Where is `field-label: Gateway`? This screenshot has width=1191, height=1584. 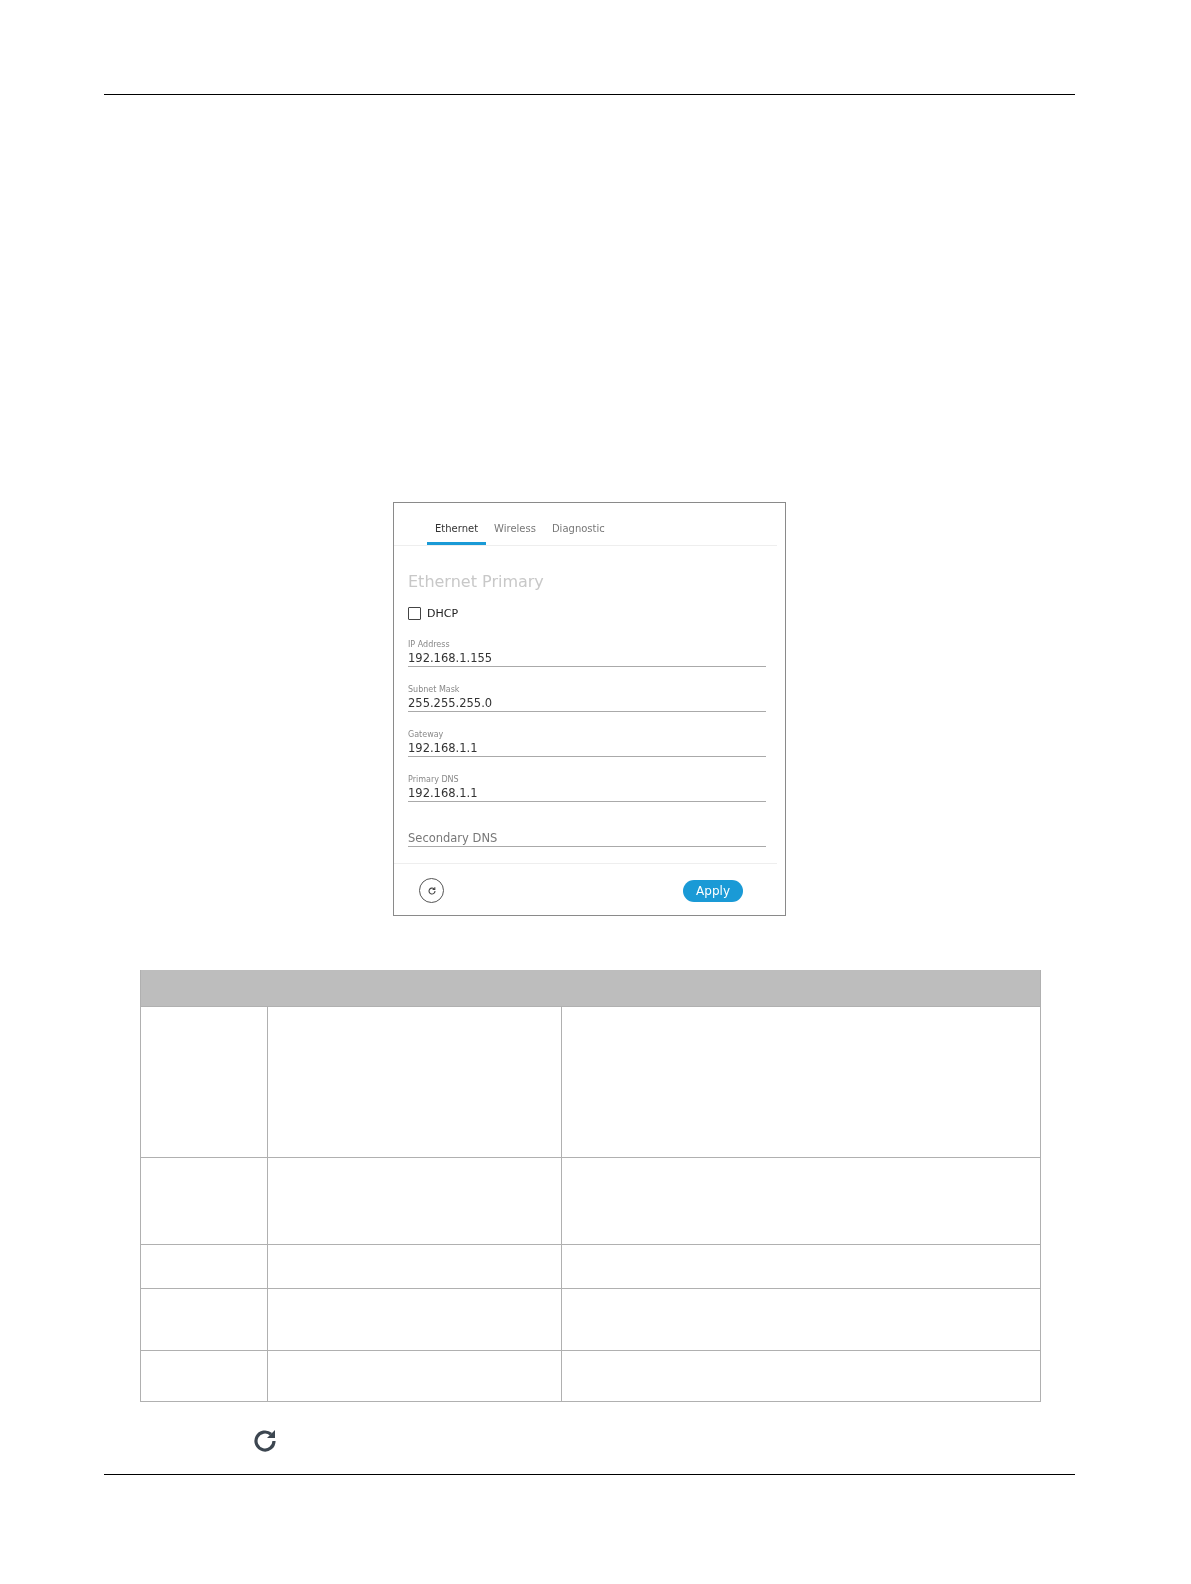 field-label: Gateway is located at coordinates (426, 735).